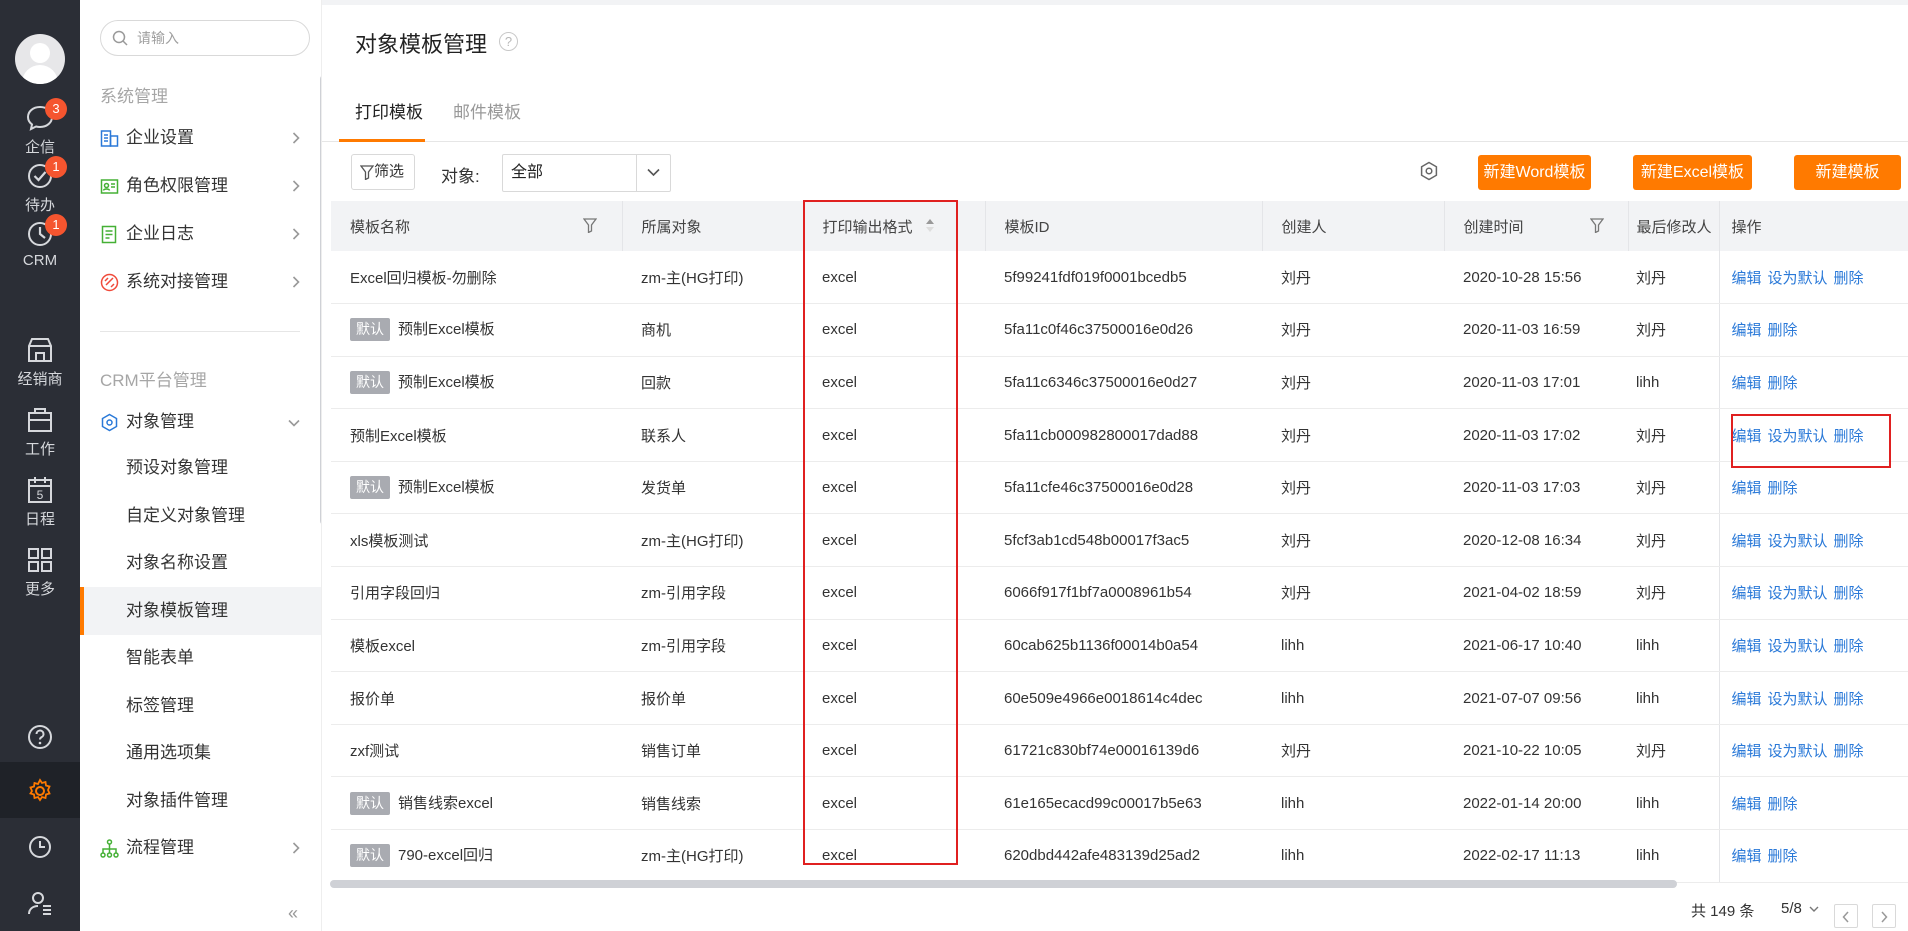 Image resolution: width=1908 pixels, height=931 pixels. What do you see at coordinates (1123, 646) in the screenshot?
I see `cell-template-id: 60cab625b1136f00014b0a54` at bounding box center [1123, 646].